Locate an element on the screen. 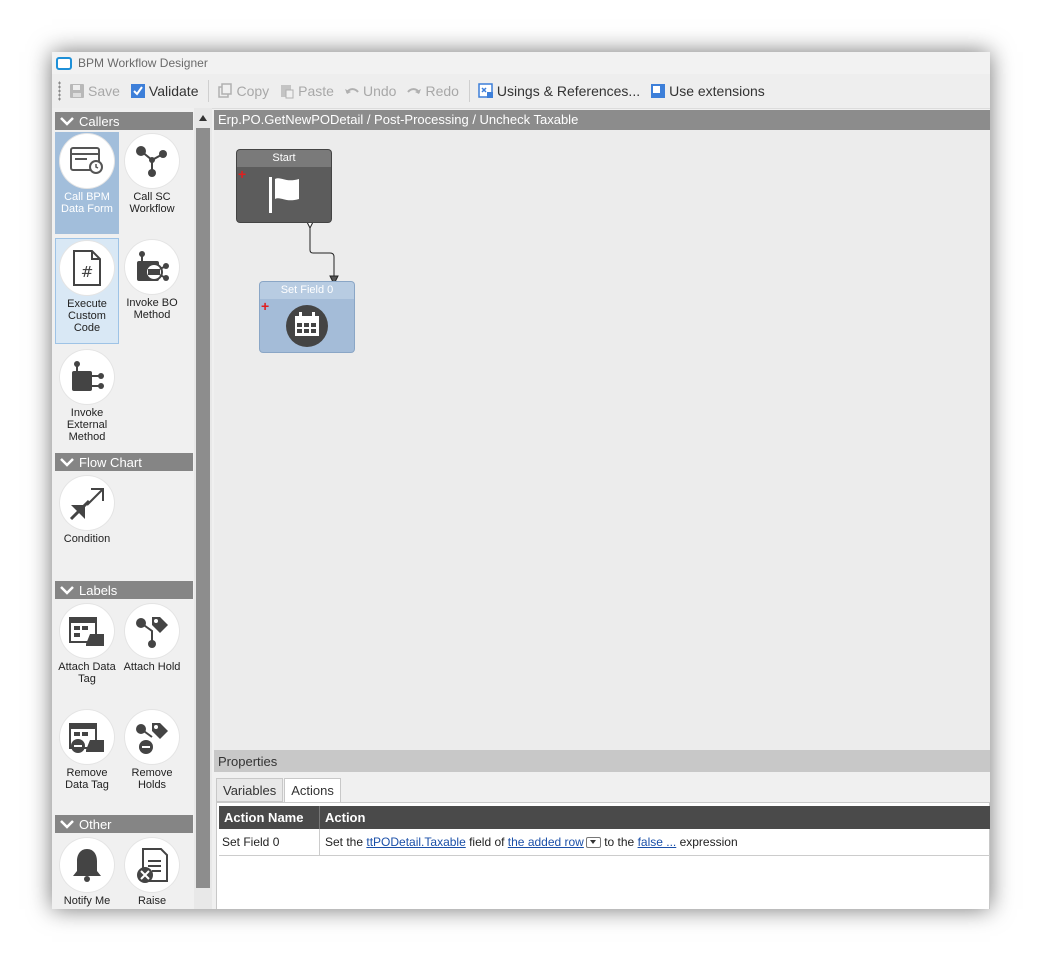  tool-attach-hold: Attach Hold is located at coordinates (152, 652).